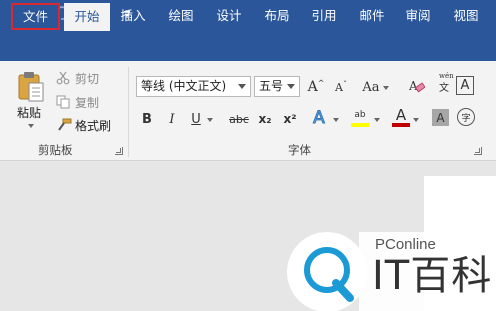  What do you see at coordinates (312, 87) in the screenshot?
I see `grow-font-icon: A` at bounding box center [312, 87].